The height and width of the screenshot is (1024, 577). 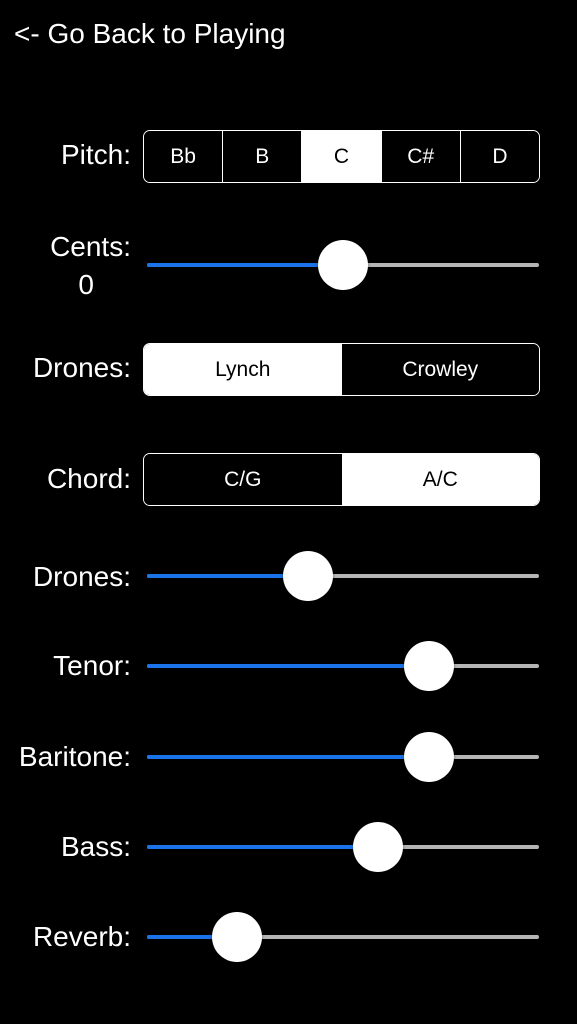 I want to click on pitch-option-c-sharp: C#, so click(x=420, y=156).